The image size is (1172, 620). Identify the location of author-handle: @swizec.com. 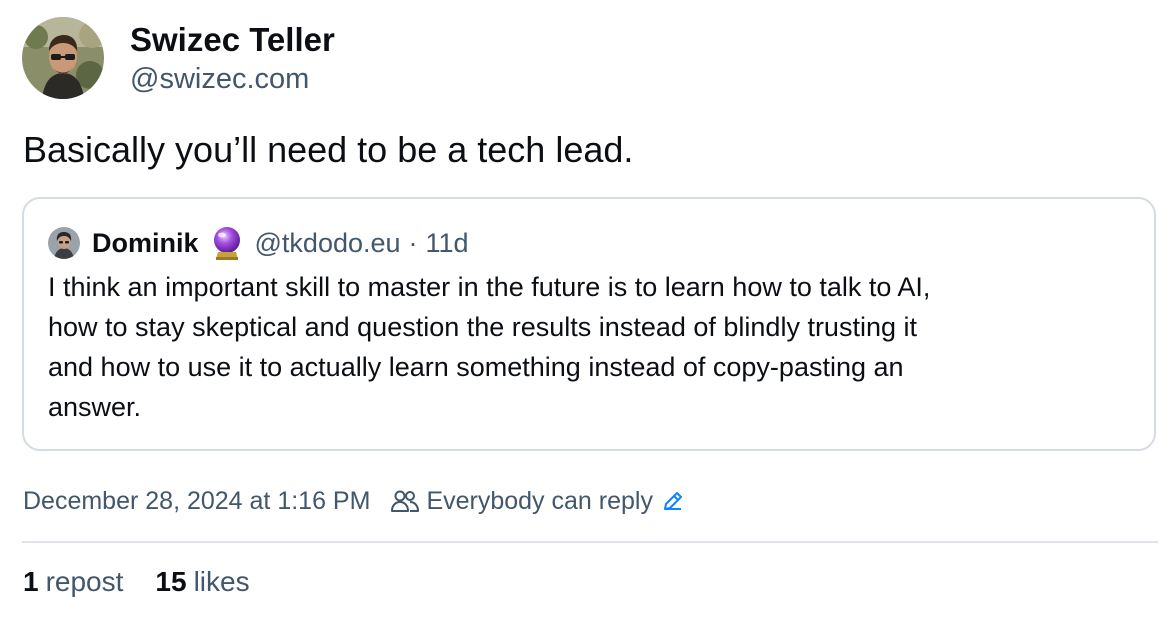
(219, 79).